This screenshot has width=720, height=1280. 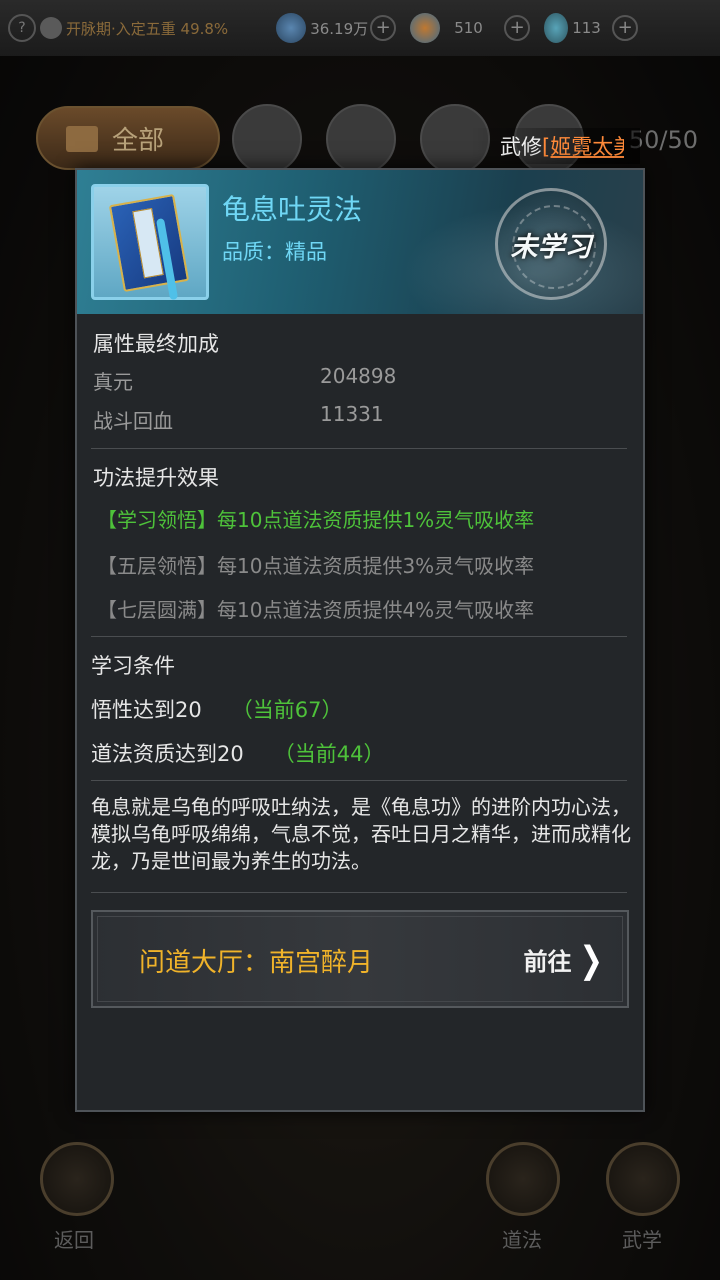 I want to click on wuxue-button, so click(x=643, y=1179).